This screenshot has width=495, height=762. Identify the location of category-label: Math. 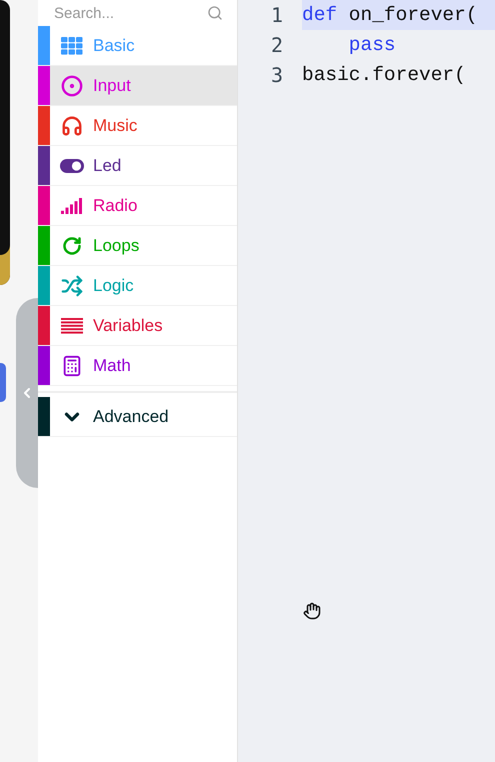
(112, 366).